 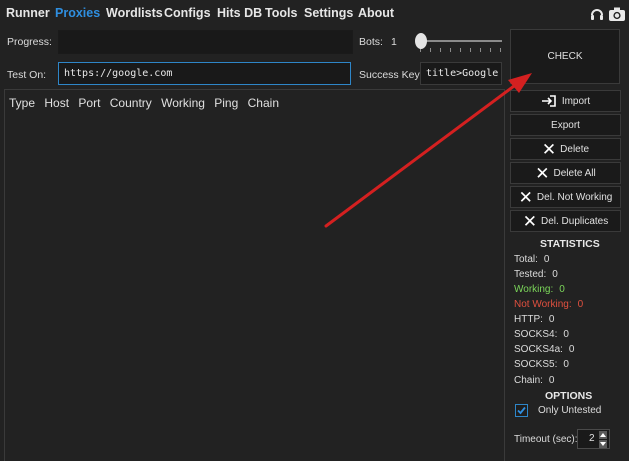 I want to click on export-button: Export, so click(x=565, y=125).